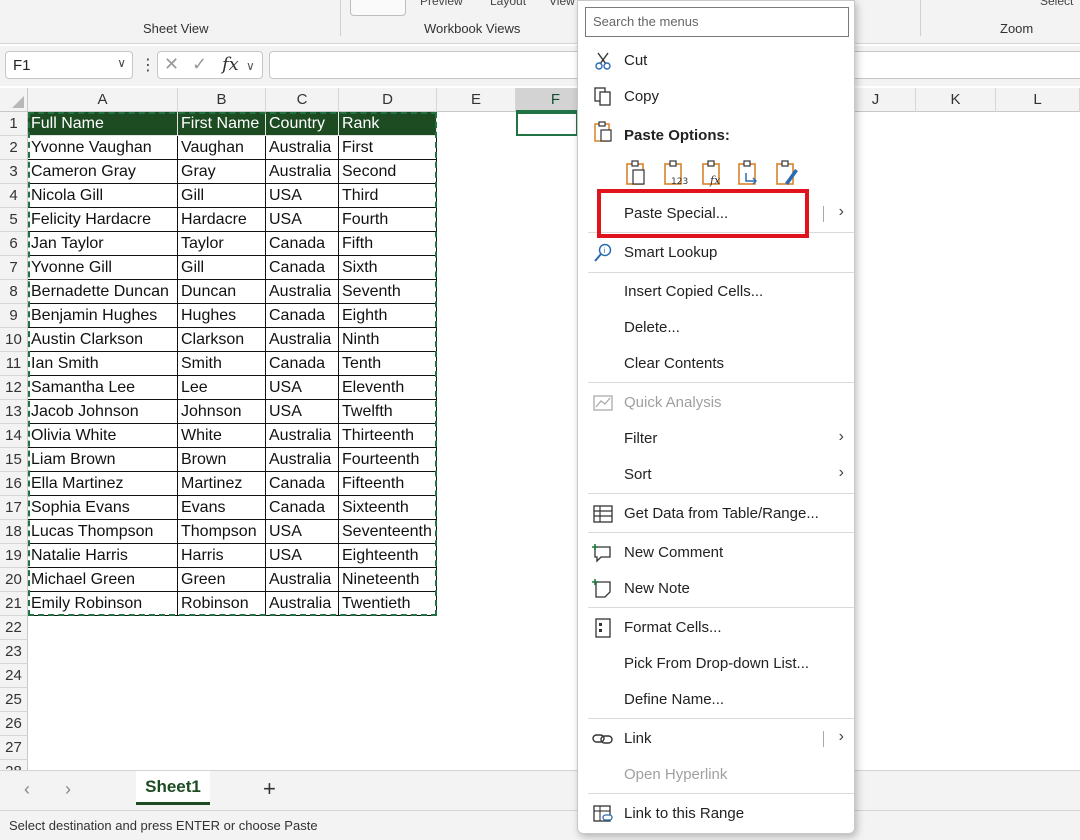  Describe the element at coordinates (14, 580) in the screenshot. I see `row-header-20: 20` at that location.